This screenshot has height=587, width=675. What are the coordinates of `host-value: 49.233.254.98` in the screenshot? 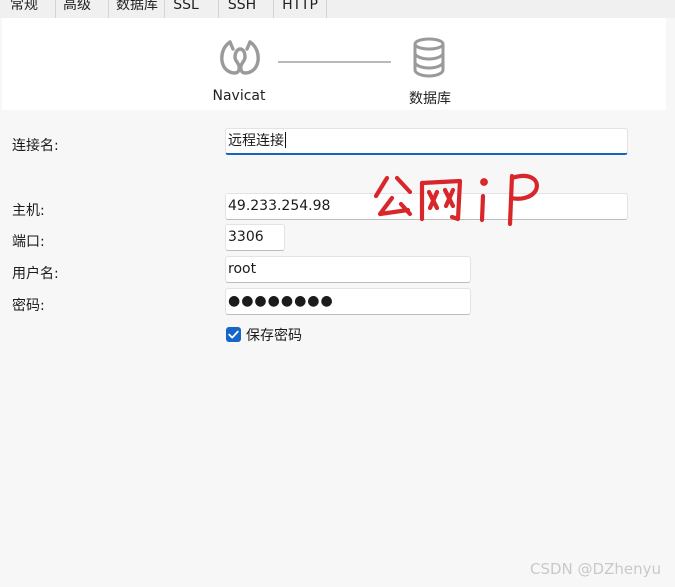 It's located at (279, 206).